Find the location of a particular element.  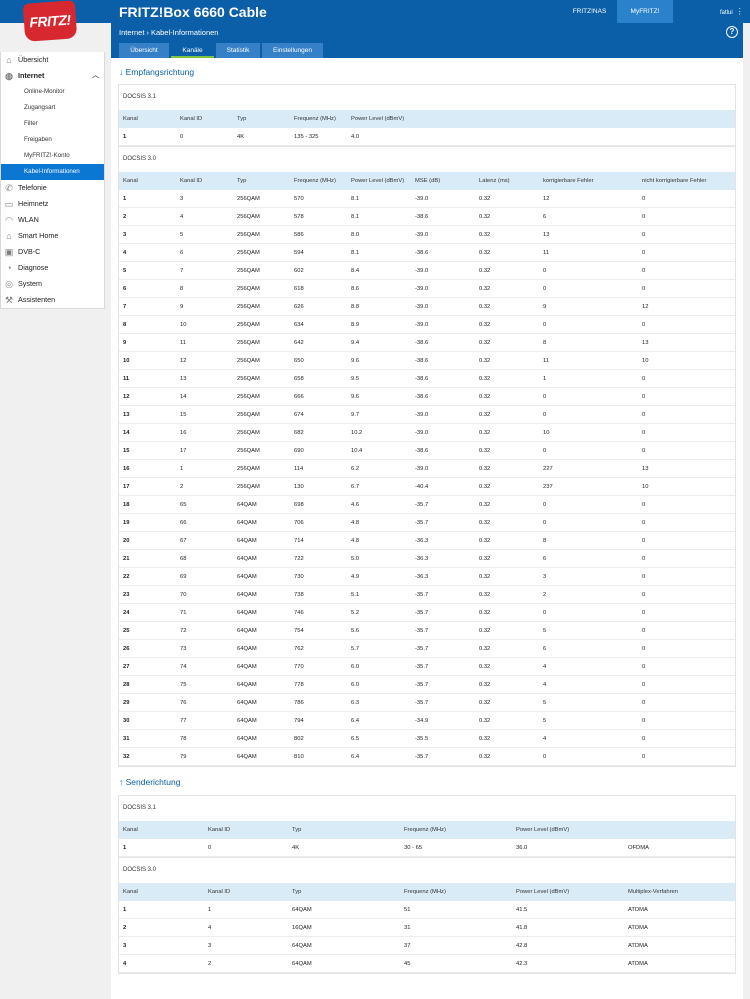

table-cell: 666 is located at coordinates (299, 397).